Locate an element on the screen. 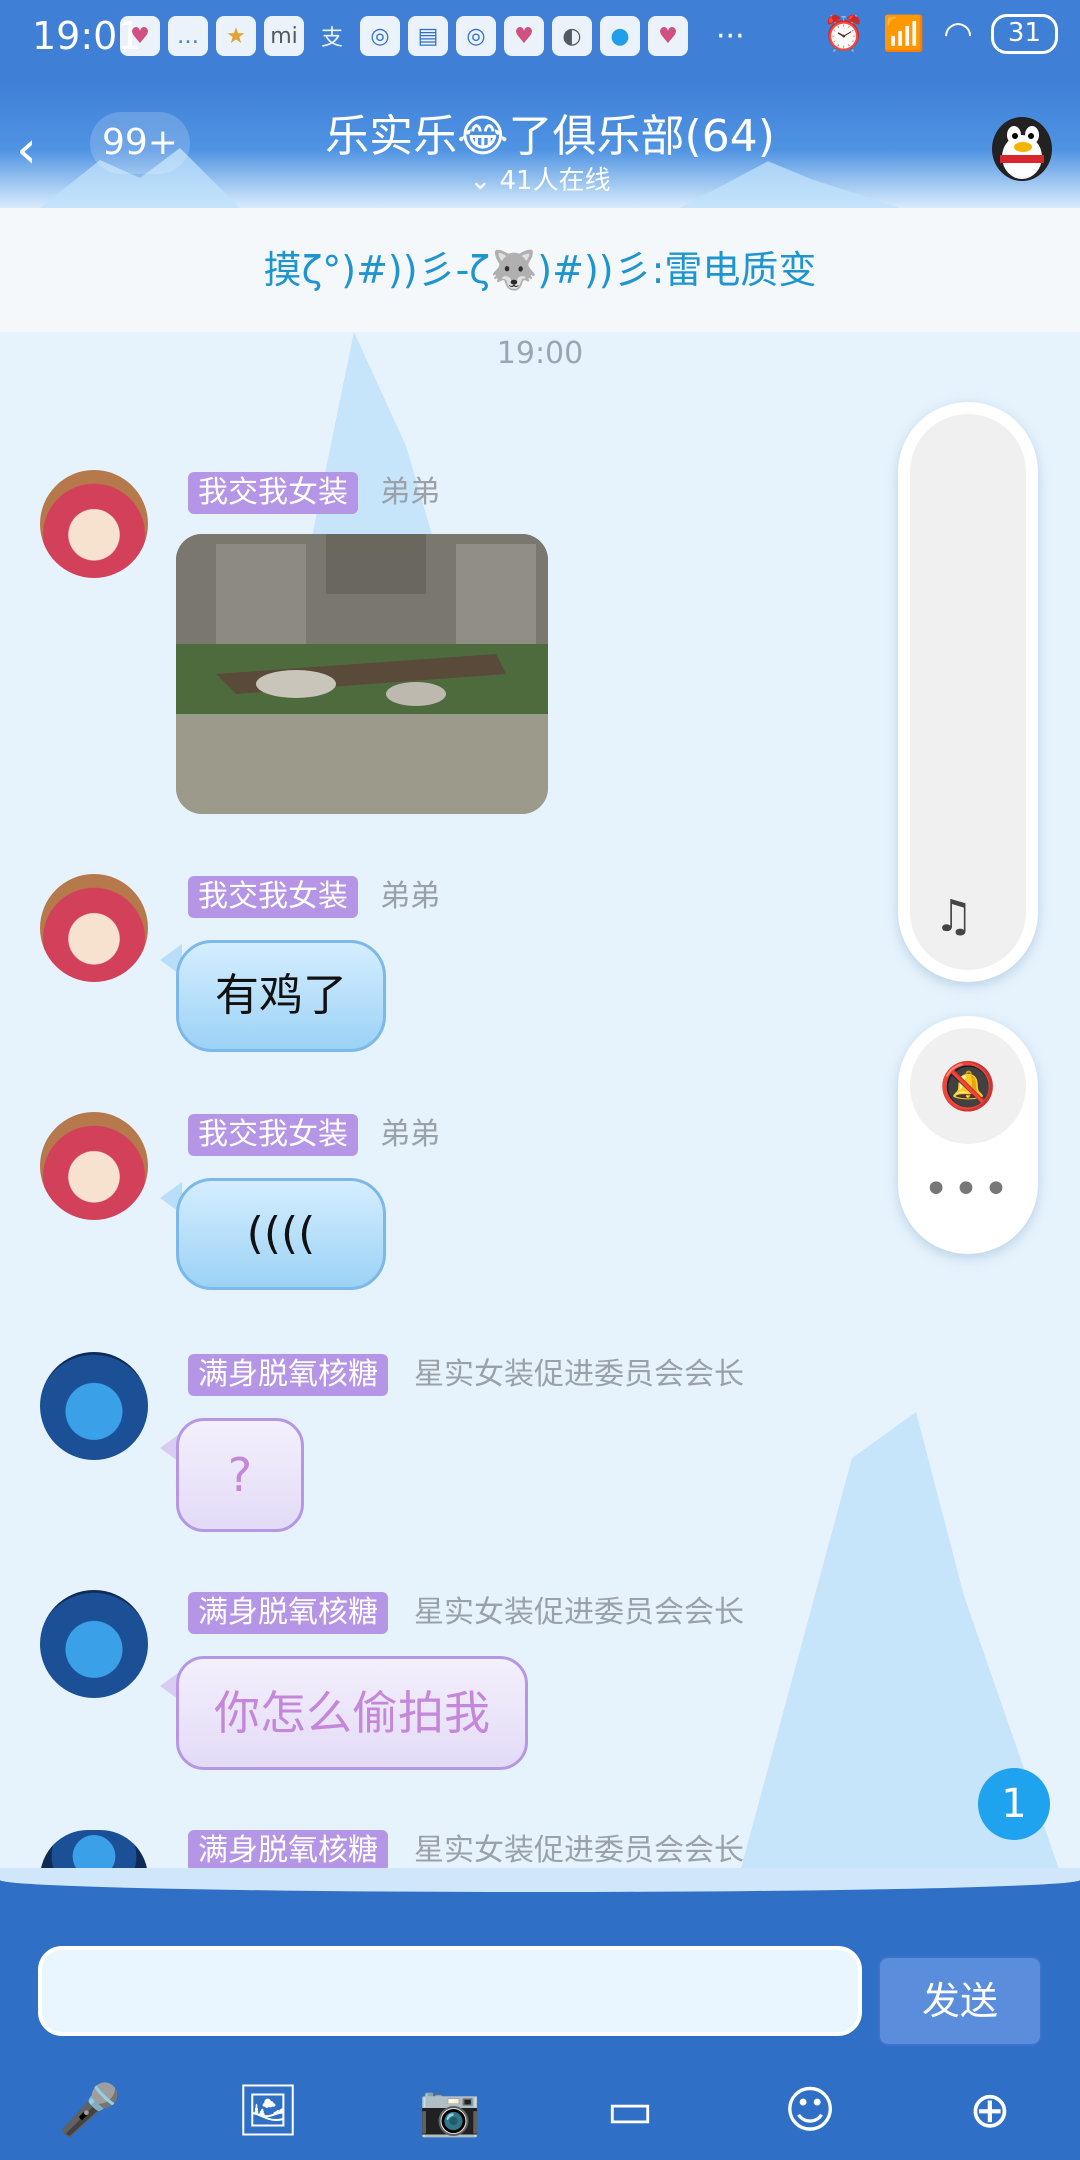  text-message-bubble: 有鸡了 is located at coordinates (281, 996).